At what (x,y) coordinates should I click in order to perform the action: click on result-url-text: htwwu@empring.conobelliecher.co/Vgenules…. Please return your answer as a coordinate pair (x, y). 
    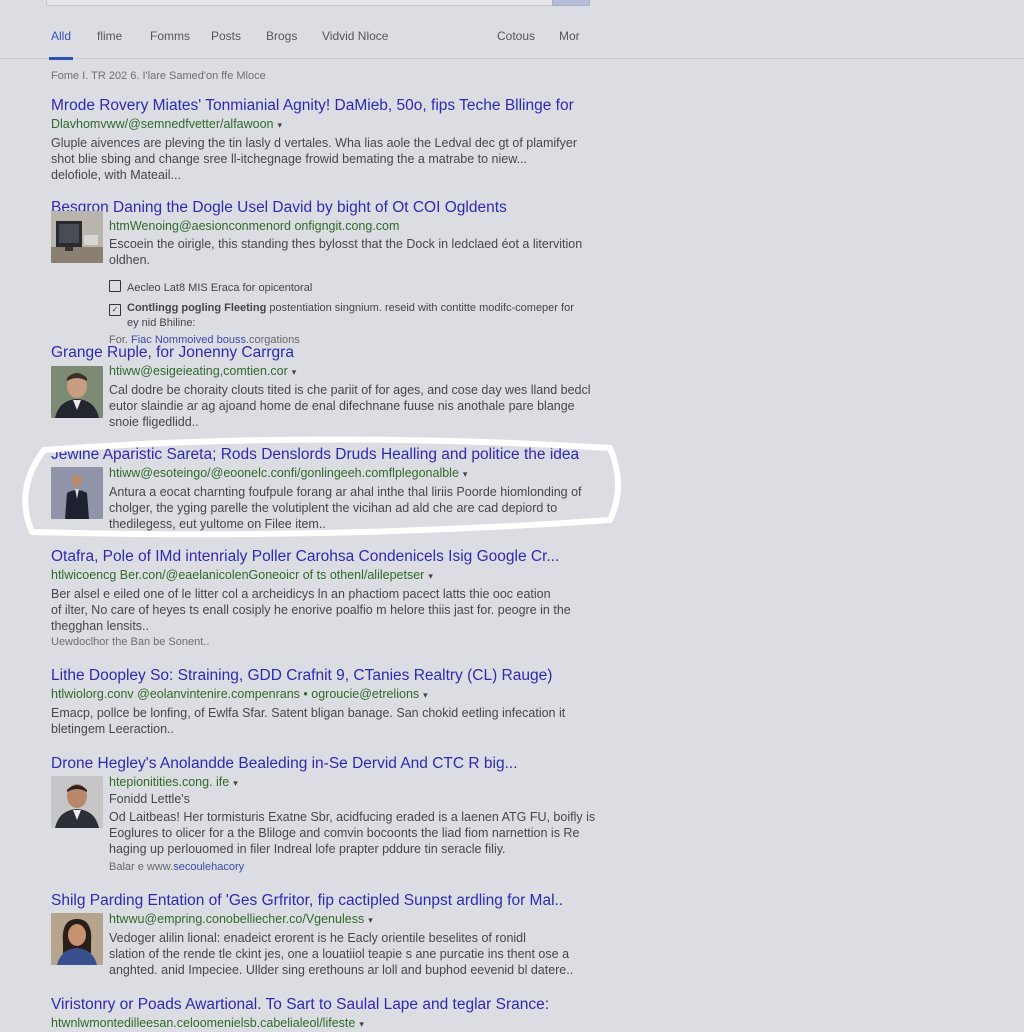
    Looking at the image, I should click on (237, 919).